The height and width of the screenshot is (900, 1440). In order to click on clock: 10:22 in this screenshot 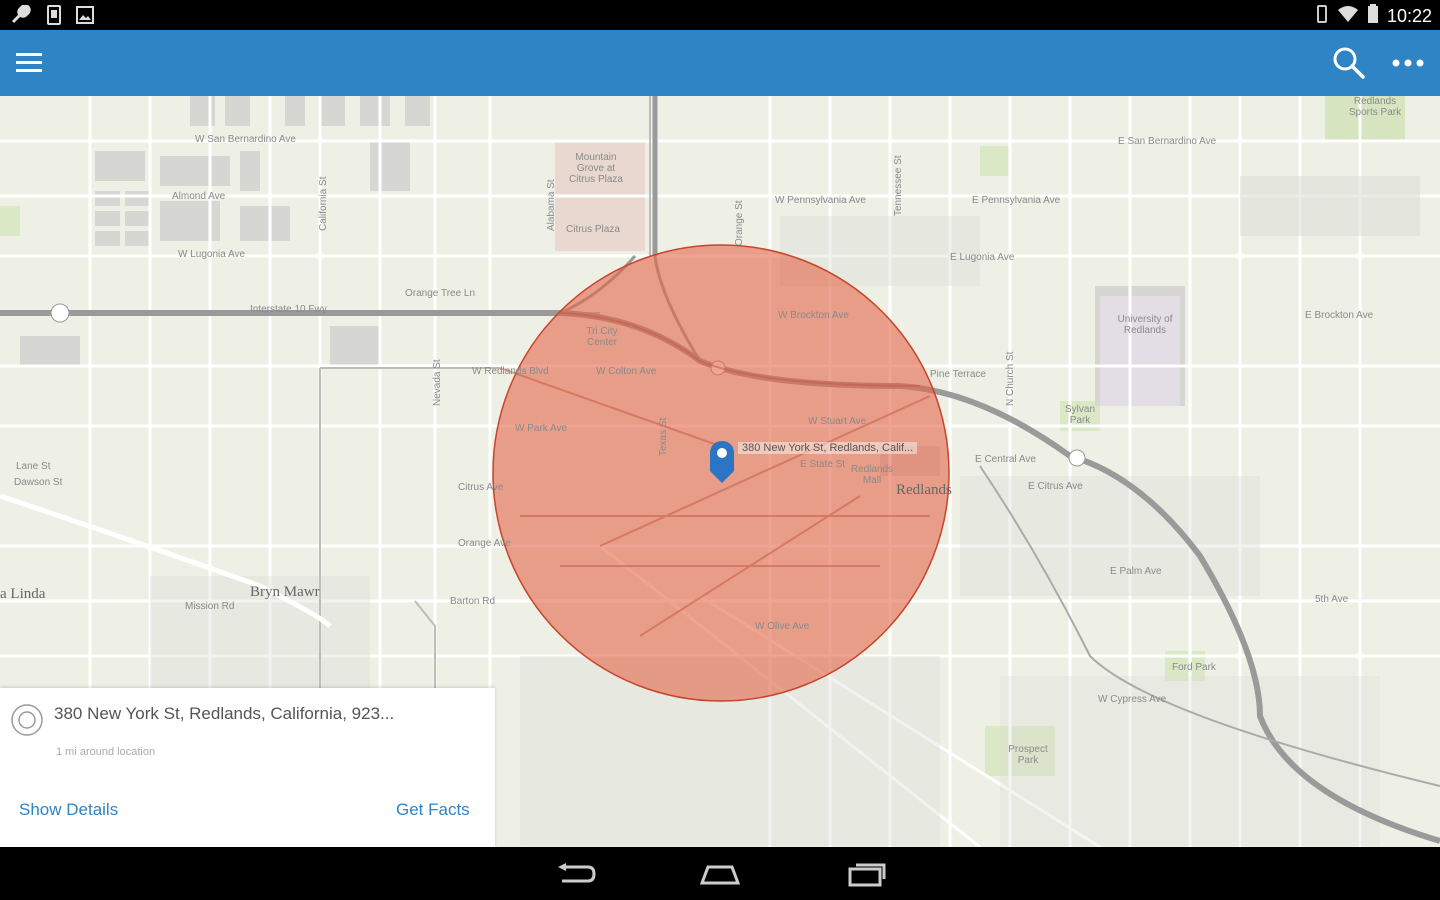, I will do `click(1409, 16)`.